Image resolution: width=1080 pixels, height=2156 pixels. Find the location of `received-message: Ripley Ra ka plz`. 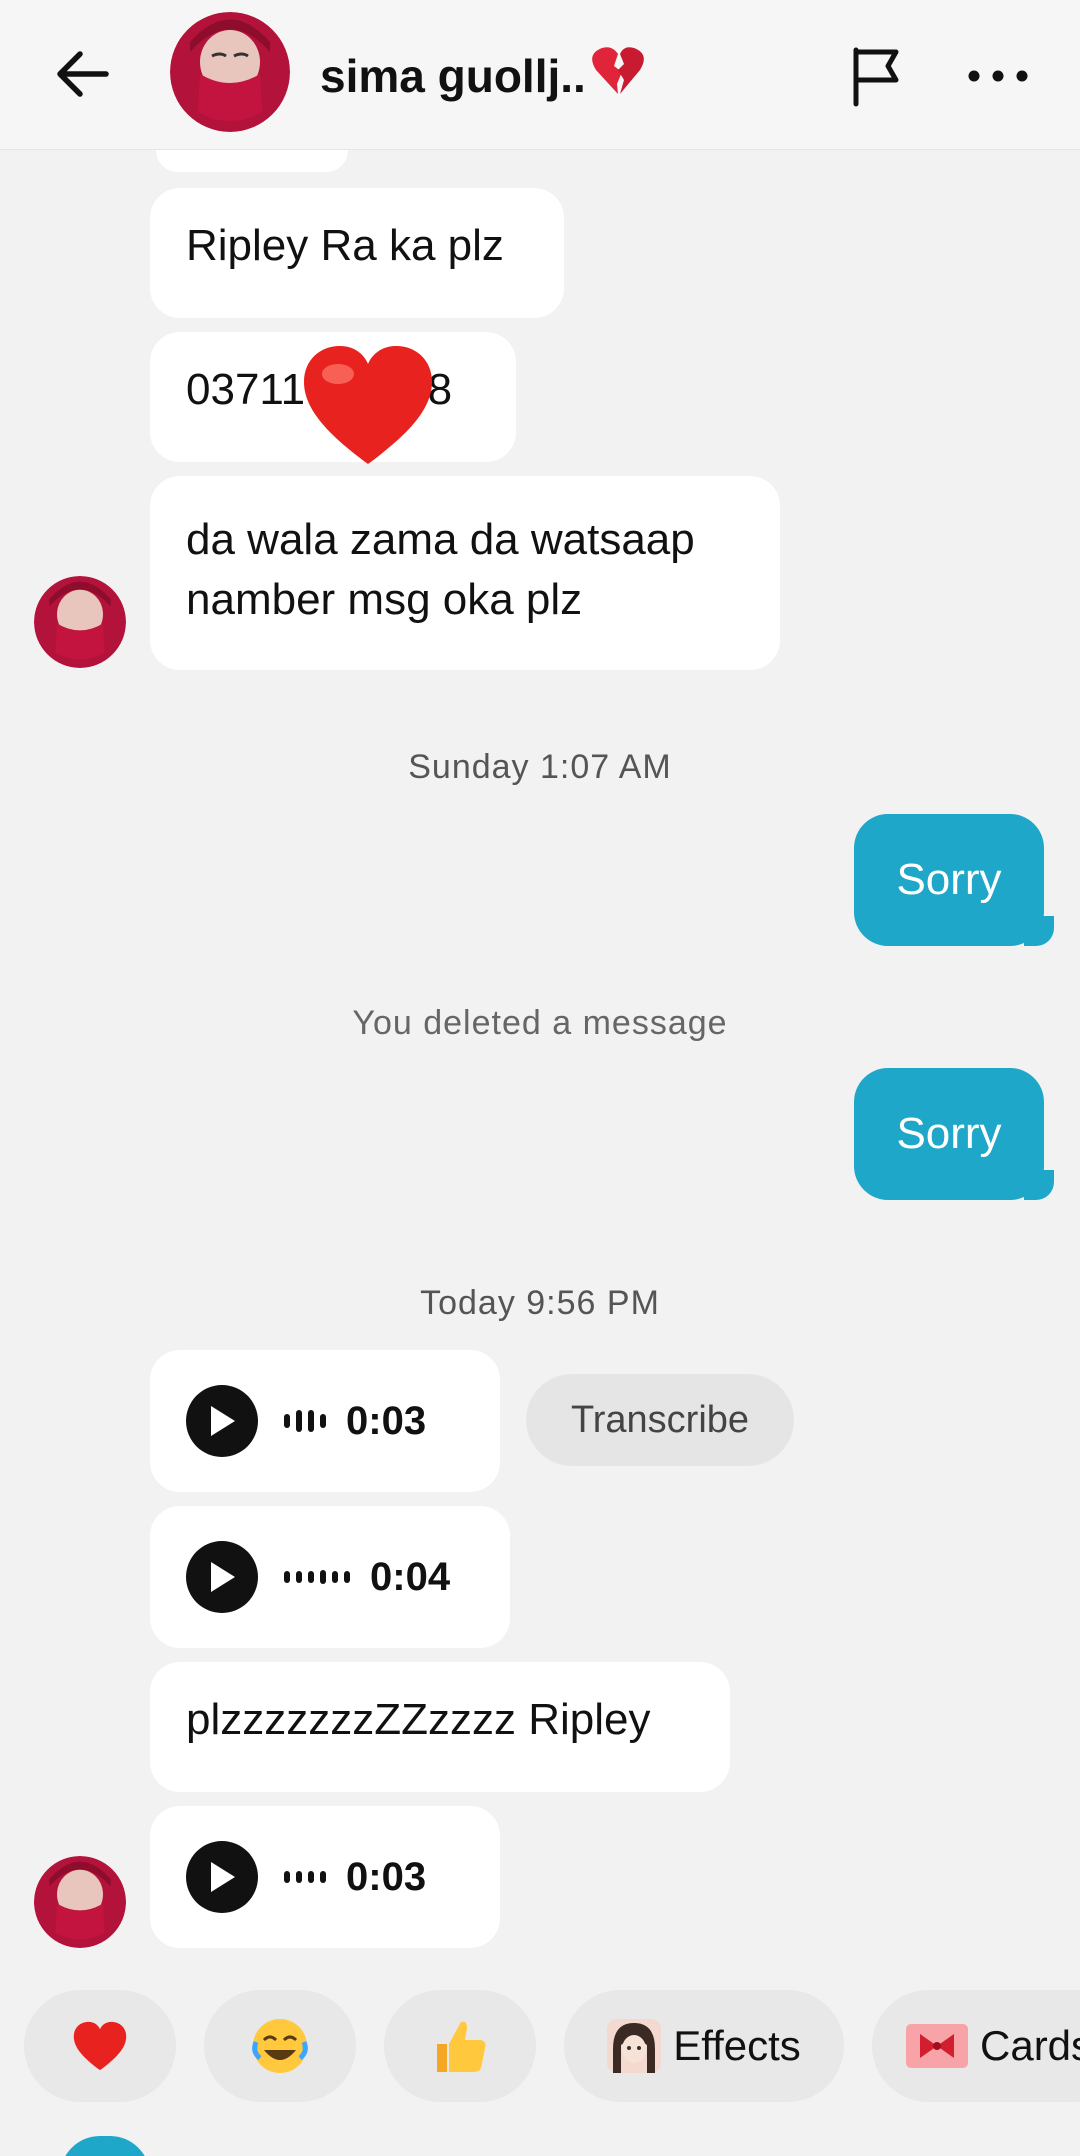

received-message: Ripley Ra ka plz is located at coordinates (357, 253).